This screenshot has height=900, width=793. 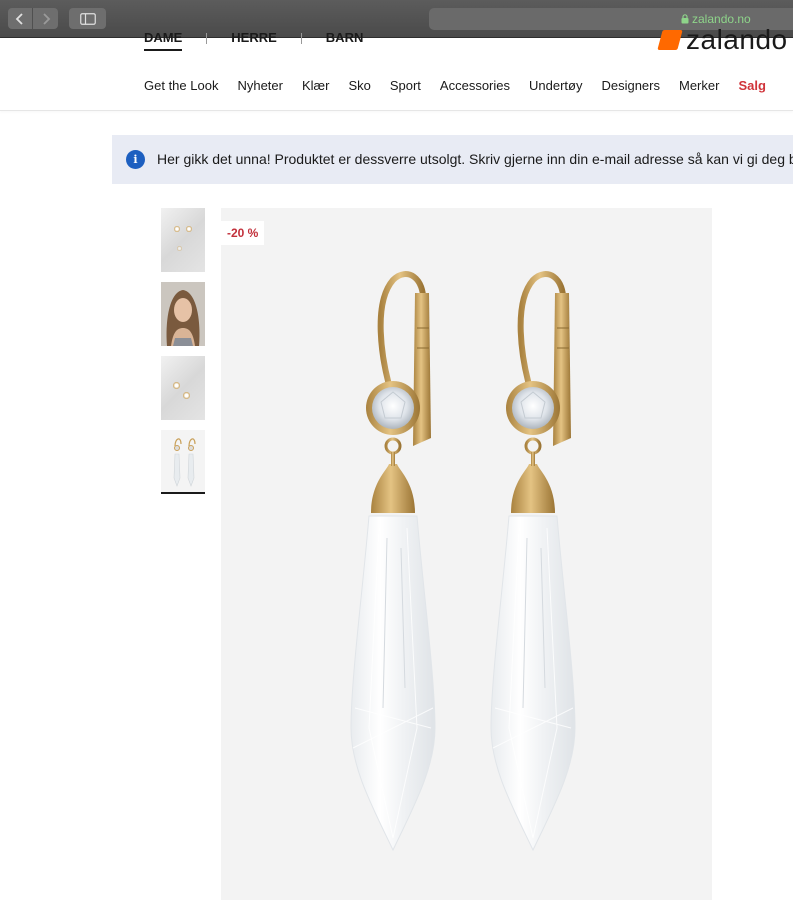 I want to click on logo-icon, so click(x=670, y=40).